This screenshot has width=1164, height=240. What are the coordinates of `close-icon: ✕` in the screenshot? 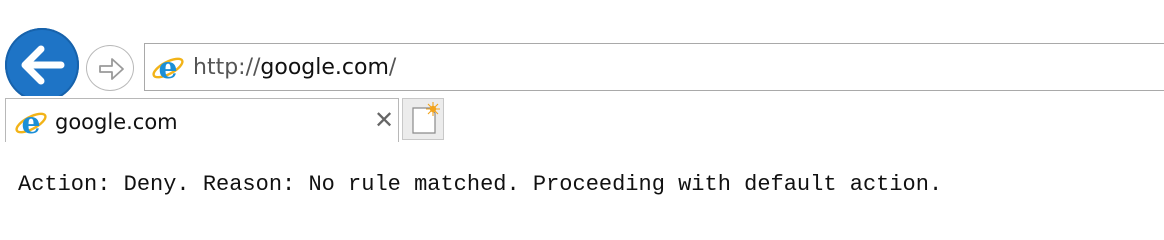 It's located at (384, 120).